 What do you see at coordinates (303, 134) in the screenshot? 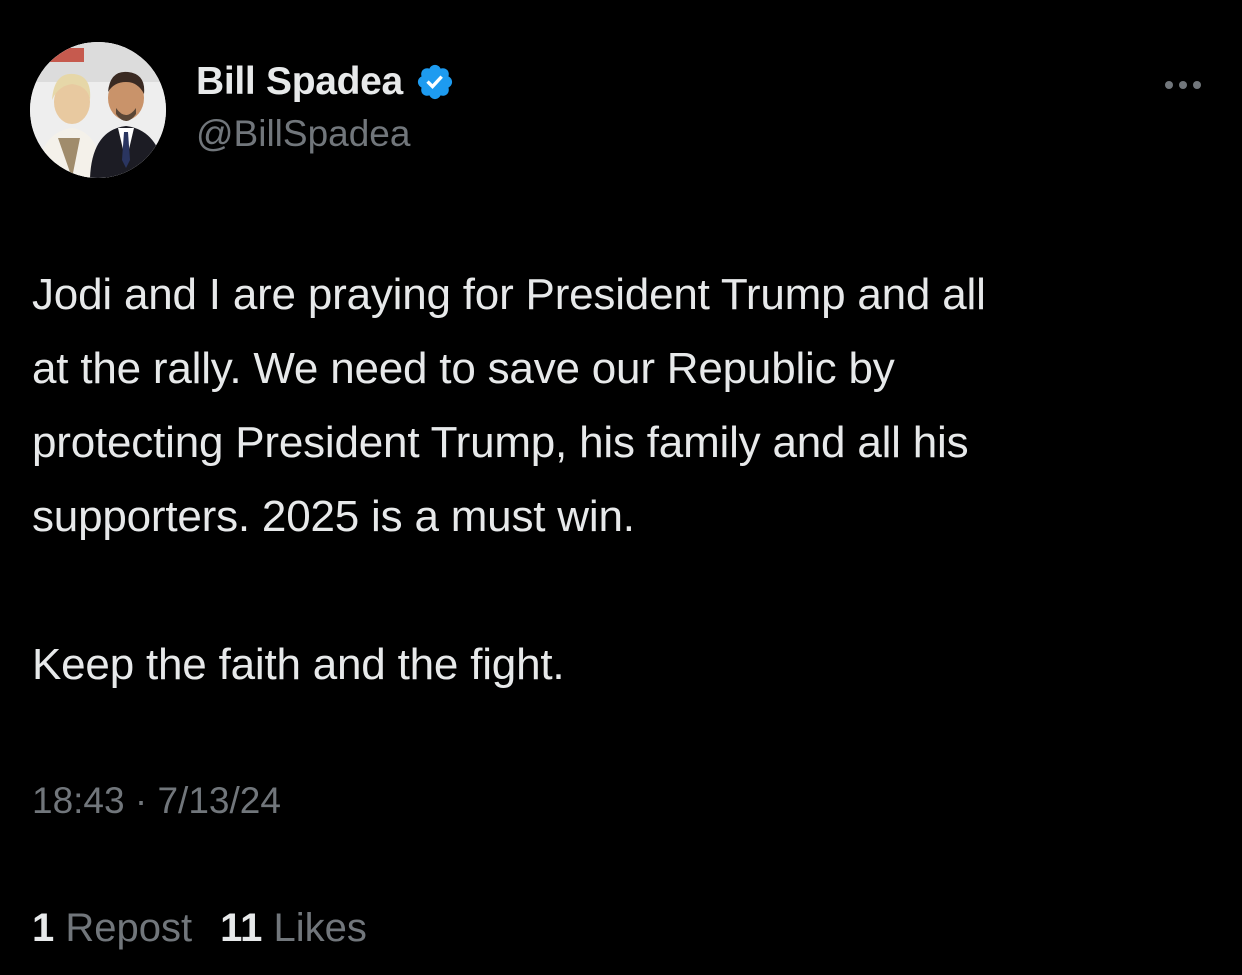
I see `author-handle: @BillSpadea` at bounding box center [303, 134].